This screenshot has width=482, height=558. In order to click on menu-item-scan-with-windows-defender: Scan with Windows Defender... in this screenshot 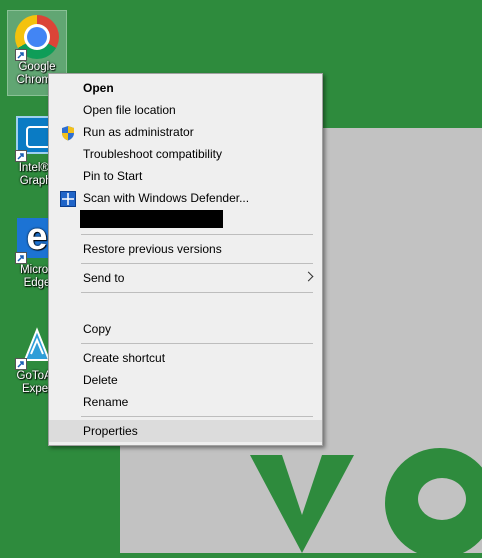, I will do `click(185, 198)`.